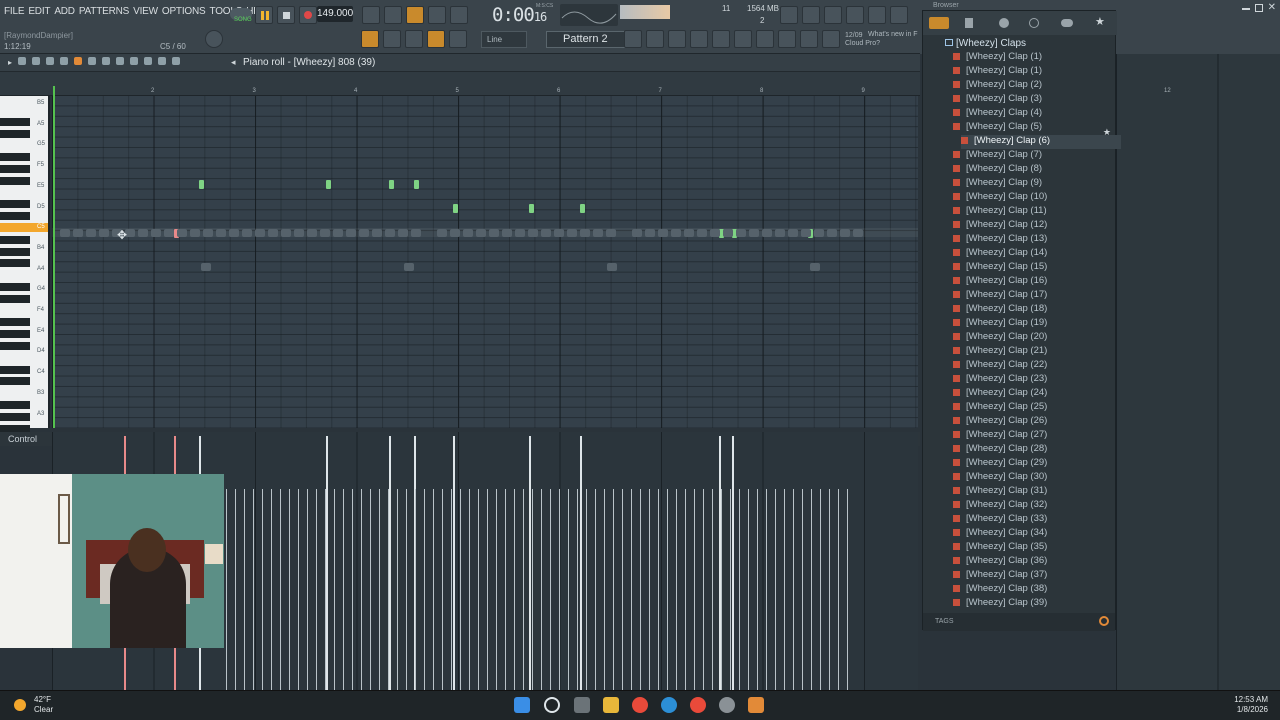 Image resolution: width=1280 pixels, height=720 pixels. What do you see at coordinates (1033, 128) in the screenshot?
I see `browser-item: [Wheezy] Clap (5)` at bounding box center [1033, 128].